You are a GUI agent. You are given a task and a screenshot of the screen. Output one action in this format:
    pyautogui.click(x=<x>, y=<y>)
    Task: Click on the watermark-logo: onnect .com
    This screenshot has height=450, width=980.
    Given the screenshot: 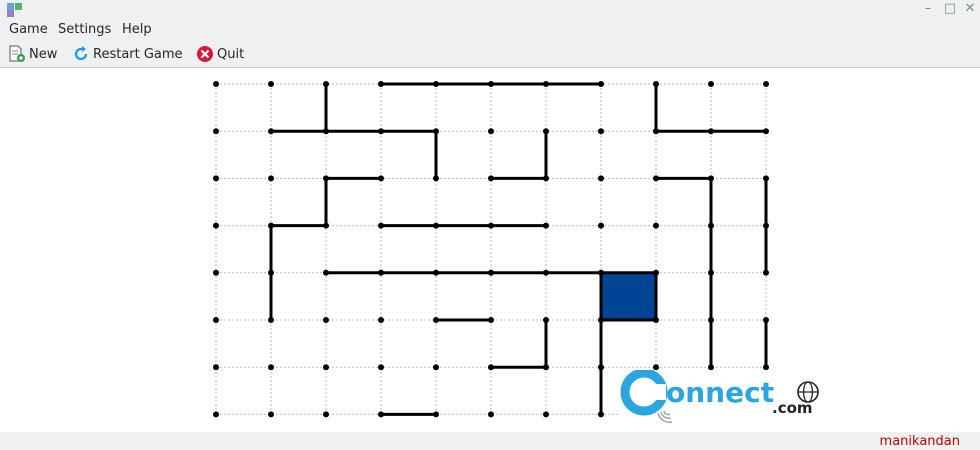 What is the action you would take?
    pyautogui.click(x=719, y=395)
    